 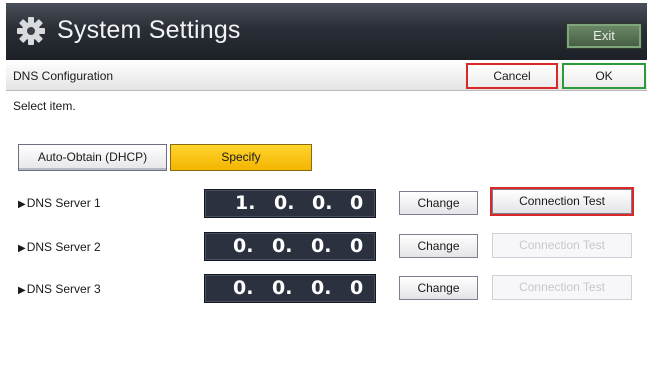 What do you see at coordinates (604, 76) in the screenshot?
I see `ok-button: OK` at bounding box center [604, 76].